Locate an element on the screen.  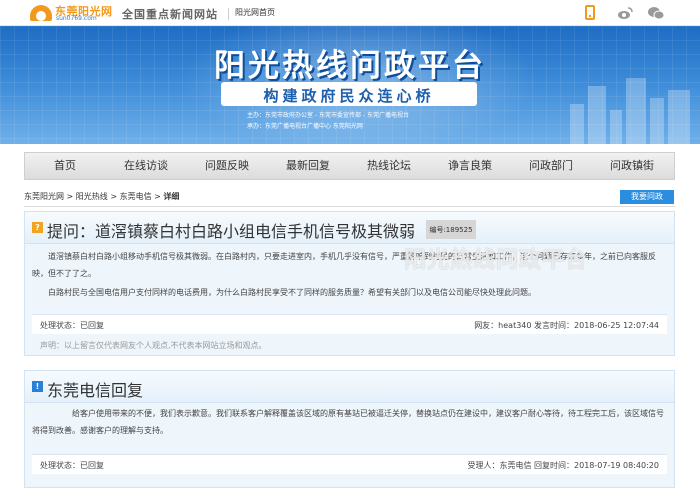
banner-organizer: 主办：东莞市政府办公室 - 东莞市委宣传部 - 东莞广播电视台 is located at coordinates (328, 115).